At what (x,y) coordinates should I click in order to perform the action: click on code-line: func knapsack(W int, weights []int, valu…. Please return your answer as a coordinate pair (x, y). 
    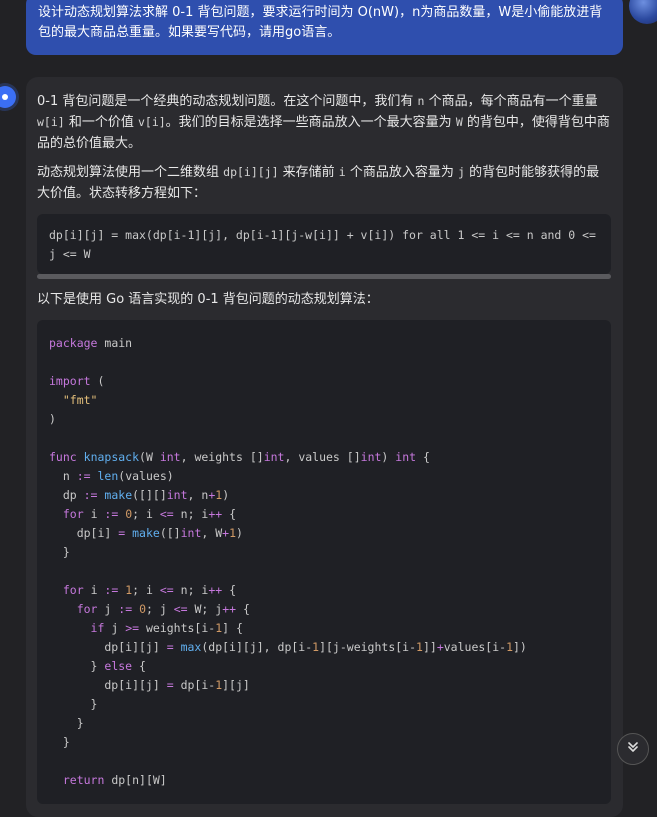
    Looking at the image, I should click on (239, 457).